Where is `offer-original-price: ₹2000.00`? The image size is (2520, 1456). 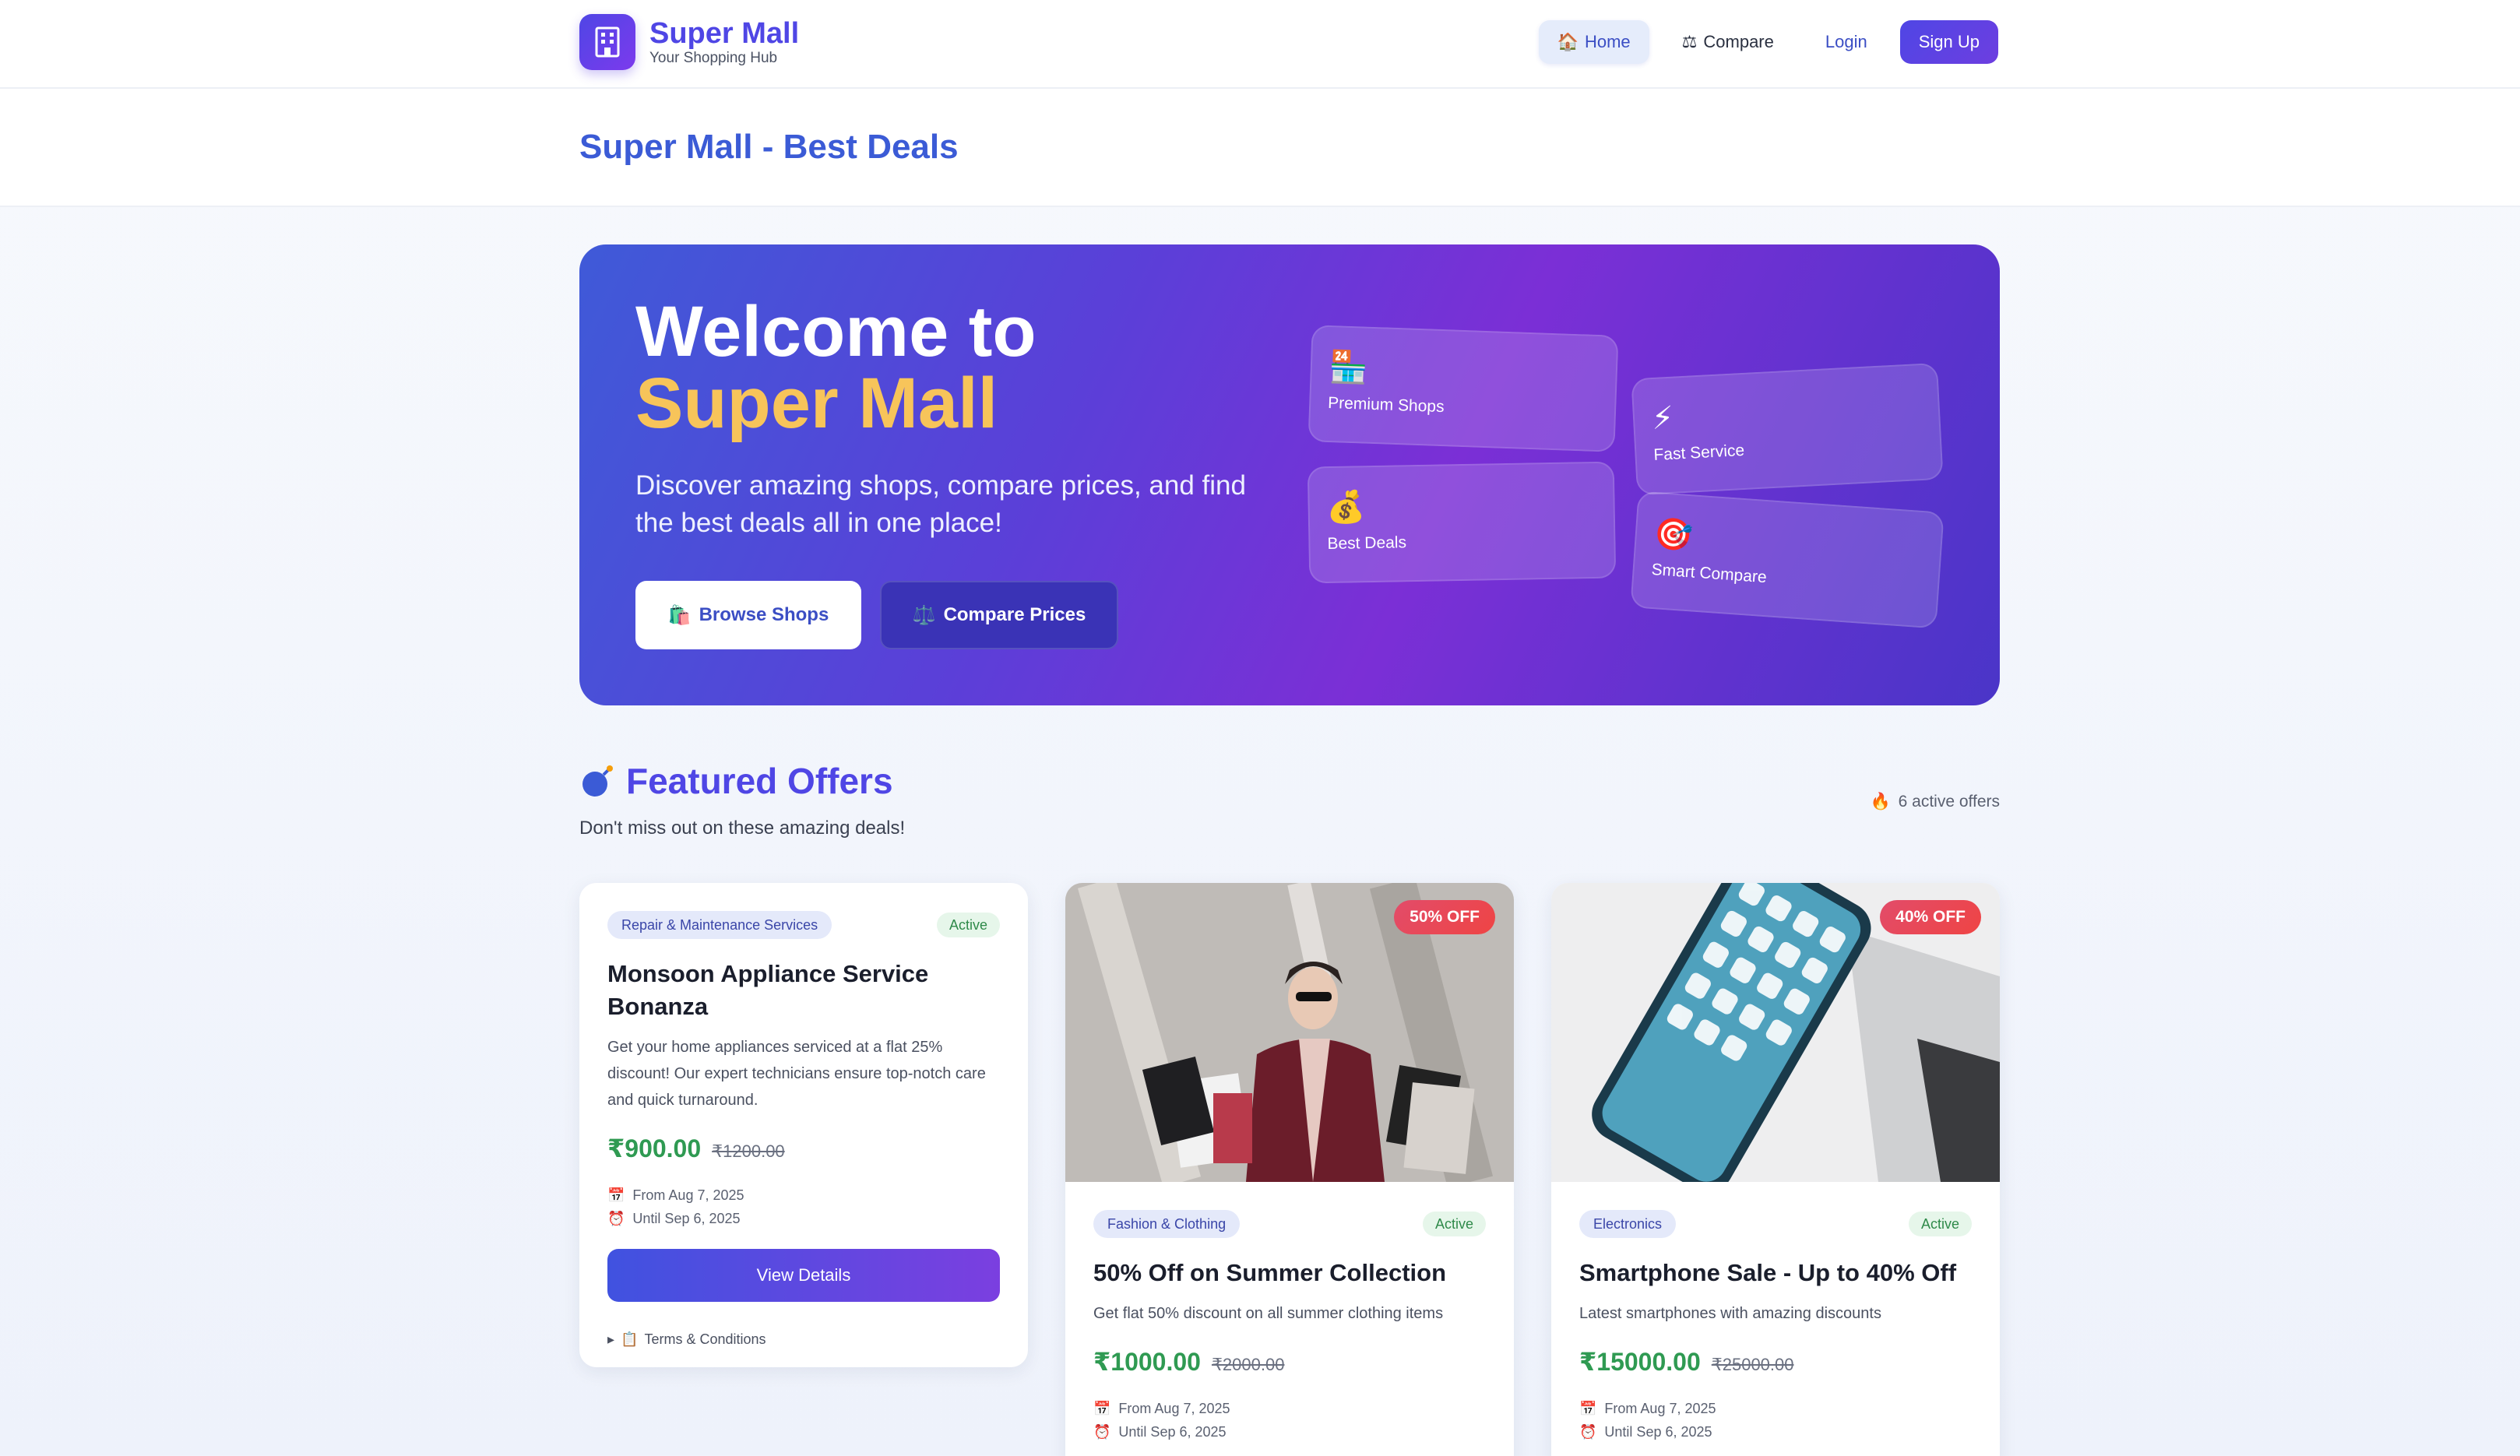
offer-original-price: ₹2000.00 is located at coordinates (1248, 1365).